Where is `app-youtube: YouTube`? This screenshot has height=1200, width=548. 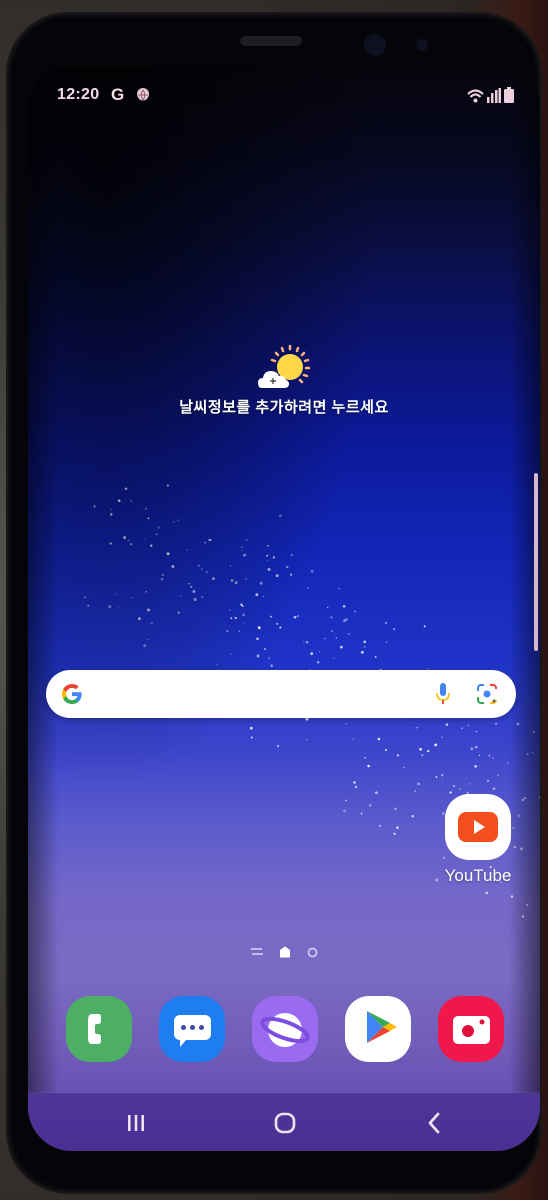
app-youtube: YouTube is located at coordinates (478, 840).